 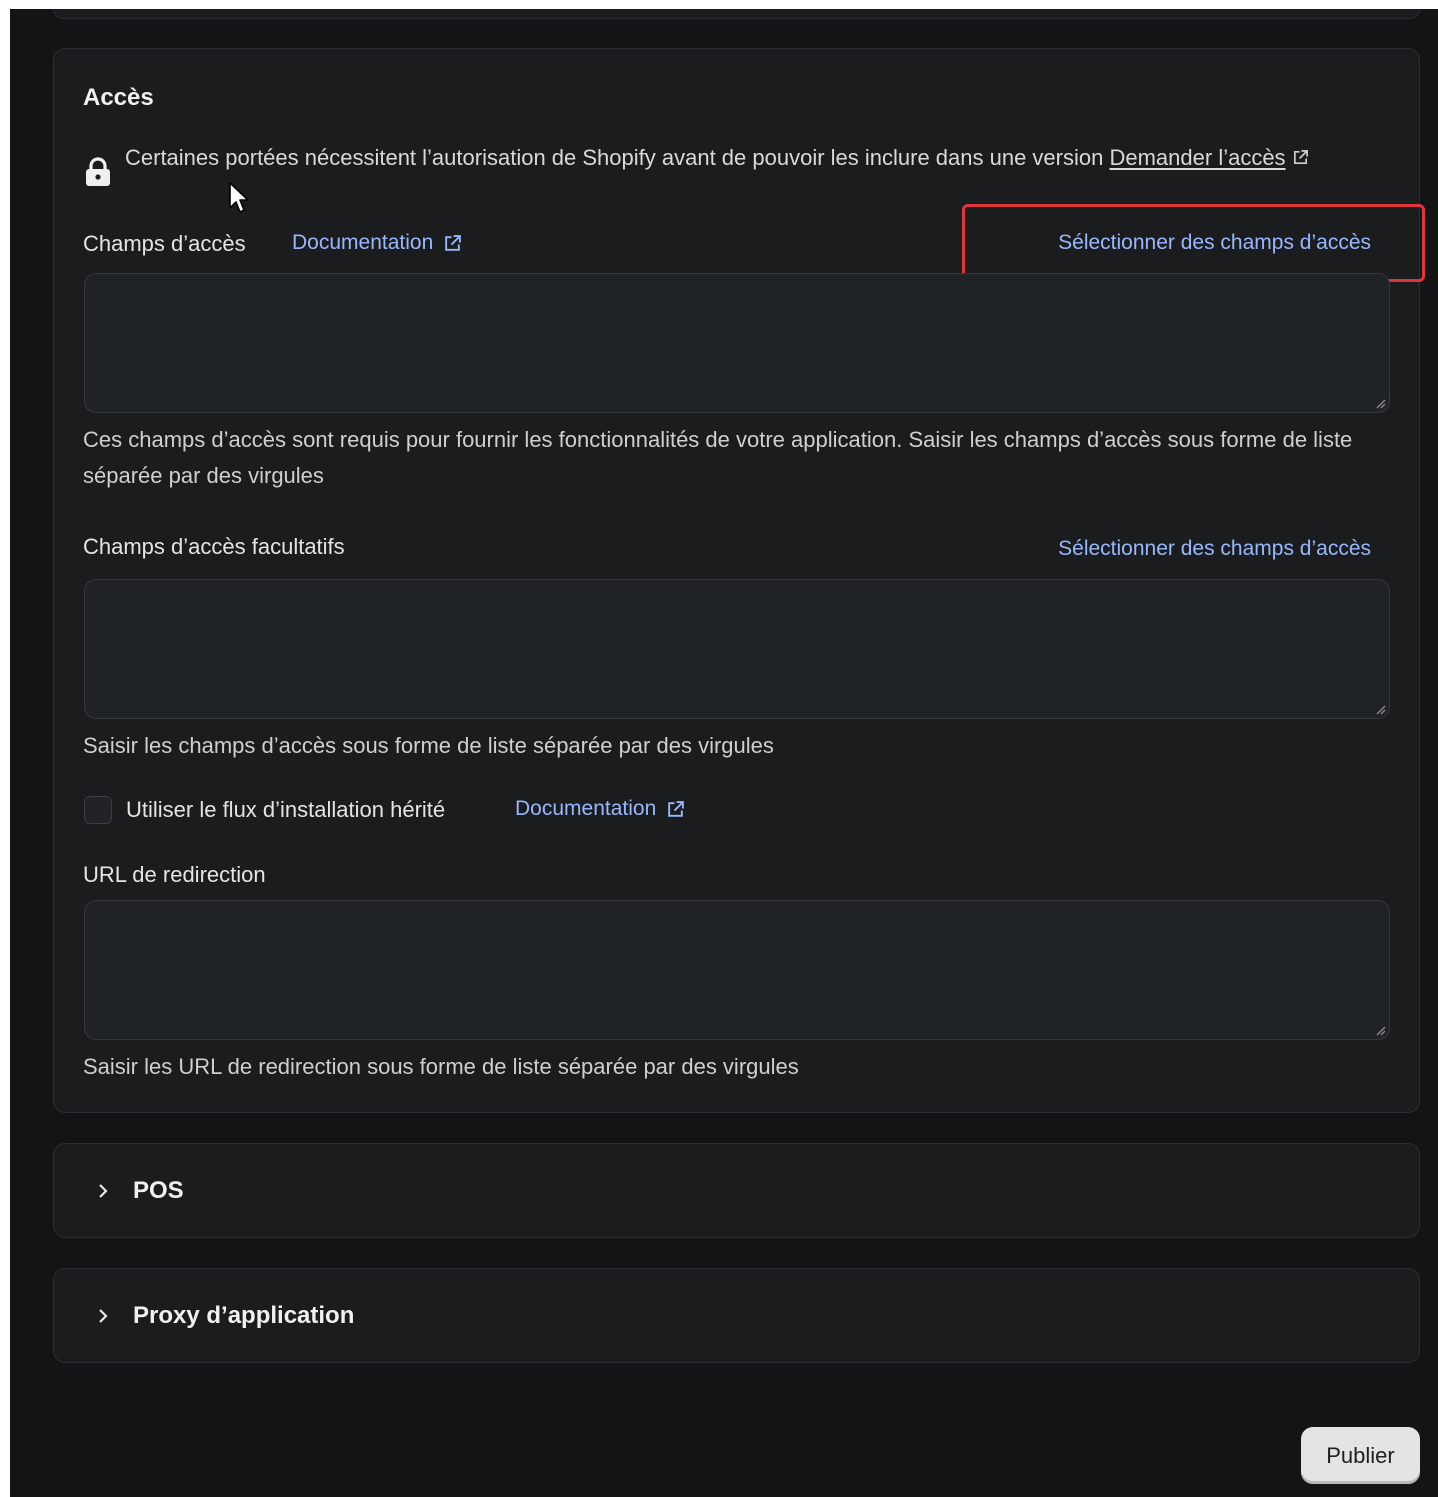 I want to click on legacy-install-documentation-link: Documentation, so click(x=600, y=809).